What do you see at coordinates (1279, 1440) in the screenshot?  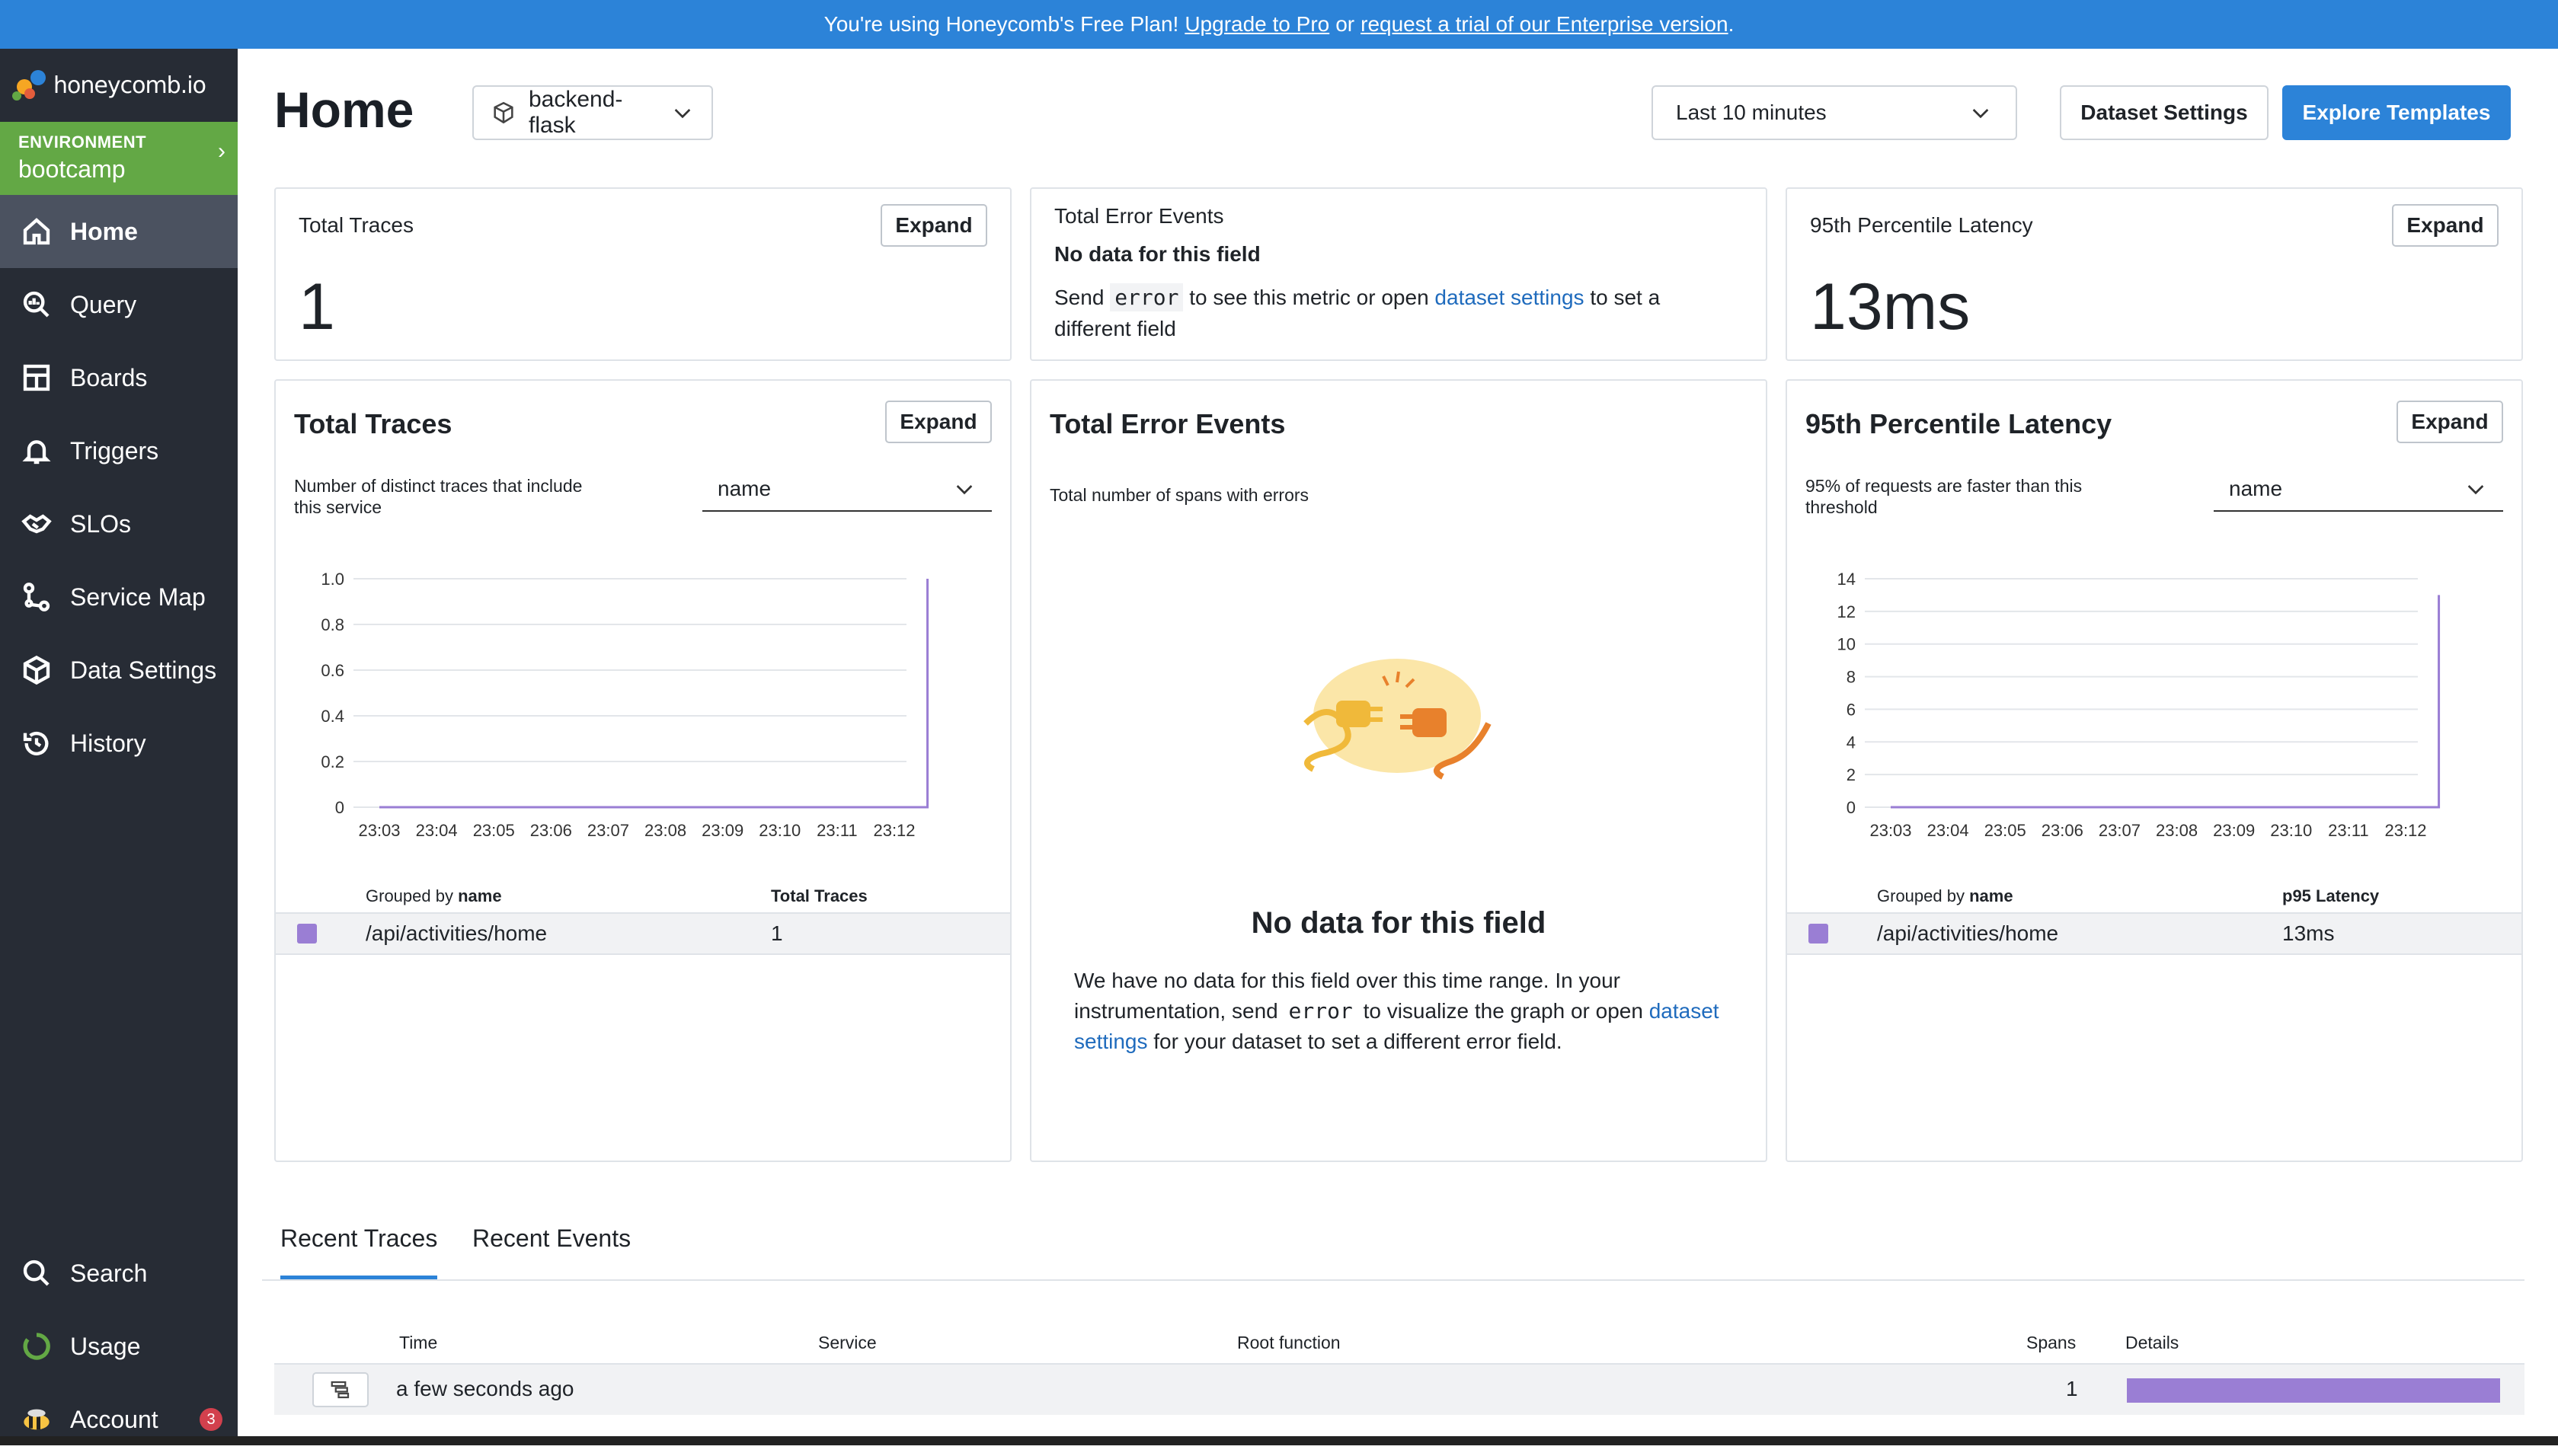 I see `window-bottom-edge` at bounding box center [1279, 1440].